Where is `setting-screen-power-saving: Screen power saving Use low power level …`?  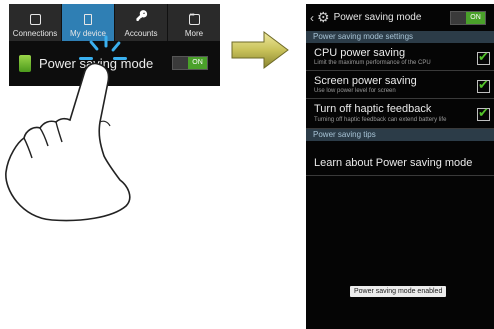 setting-screen-power-saving: Screen power saving Use low power level … is located at coordinates (400, 85).